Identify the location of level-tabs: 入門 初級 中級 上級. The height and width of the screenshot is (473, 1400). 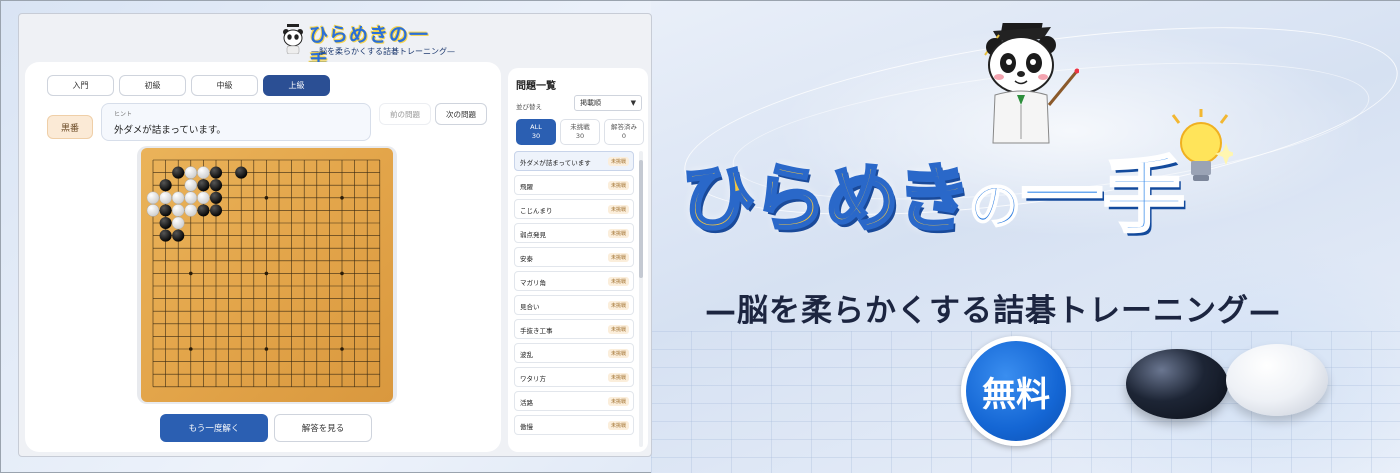
(188, 85).